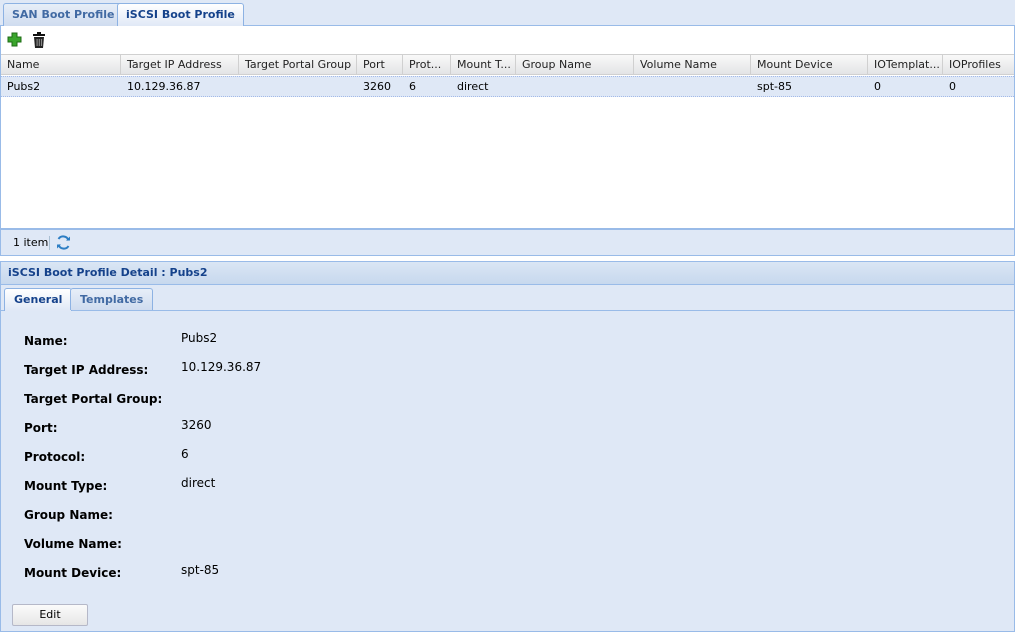 The width and height of the screenshot is (1015, 632). What do you see at coordinates (73, 573) in the screenshot?
I see `label-mount-device: Mount Device:` at bounding box center [73, 573].